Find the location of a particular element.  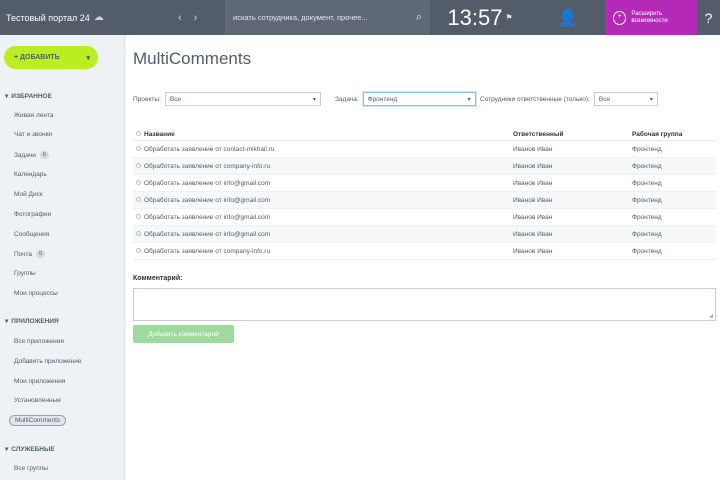

user-menu: 👤 is located at coordinates (567, 18).